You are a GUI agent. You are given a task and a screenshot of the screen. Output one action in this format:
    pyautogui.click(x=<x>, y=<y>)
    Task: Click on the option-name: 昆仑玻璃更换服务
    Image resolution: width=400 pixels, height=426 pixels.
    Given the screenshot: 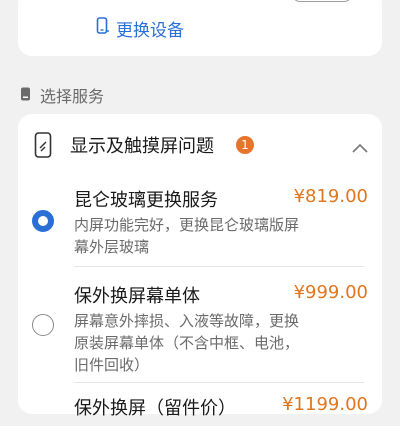 What is the action you would take?
    pyautogui.click(x=146, y=200)
    